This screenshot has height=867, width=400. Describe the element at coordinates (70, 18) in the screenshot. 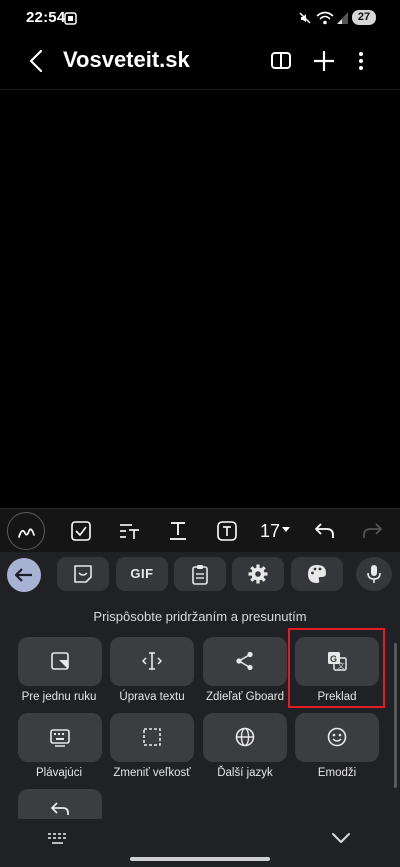

I see `screenshot-icon` at that location.